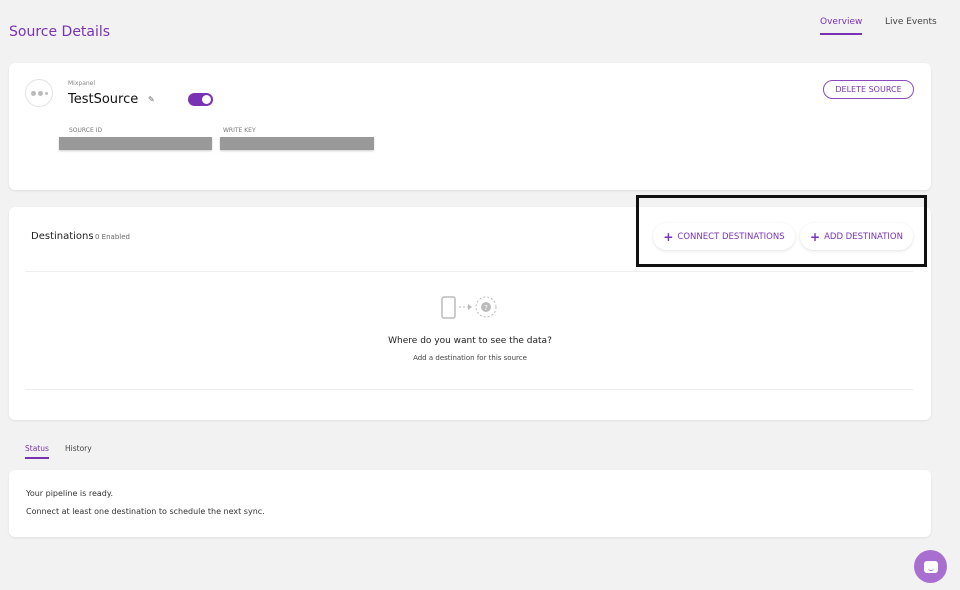 The image size is (960, 590). What do you see at coordinates (151, 99) in the screenshot?
I see `edit-icon: ✎` at bounding box center [151, 99].